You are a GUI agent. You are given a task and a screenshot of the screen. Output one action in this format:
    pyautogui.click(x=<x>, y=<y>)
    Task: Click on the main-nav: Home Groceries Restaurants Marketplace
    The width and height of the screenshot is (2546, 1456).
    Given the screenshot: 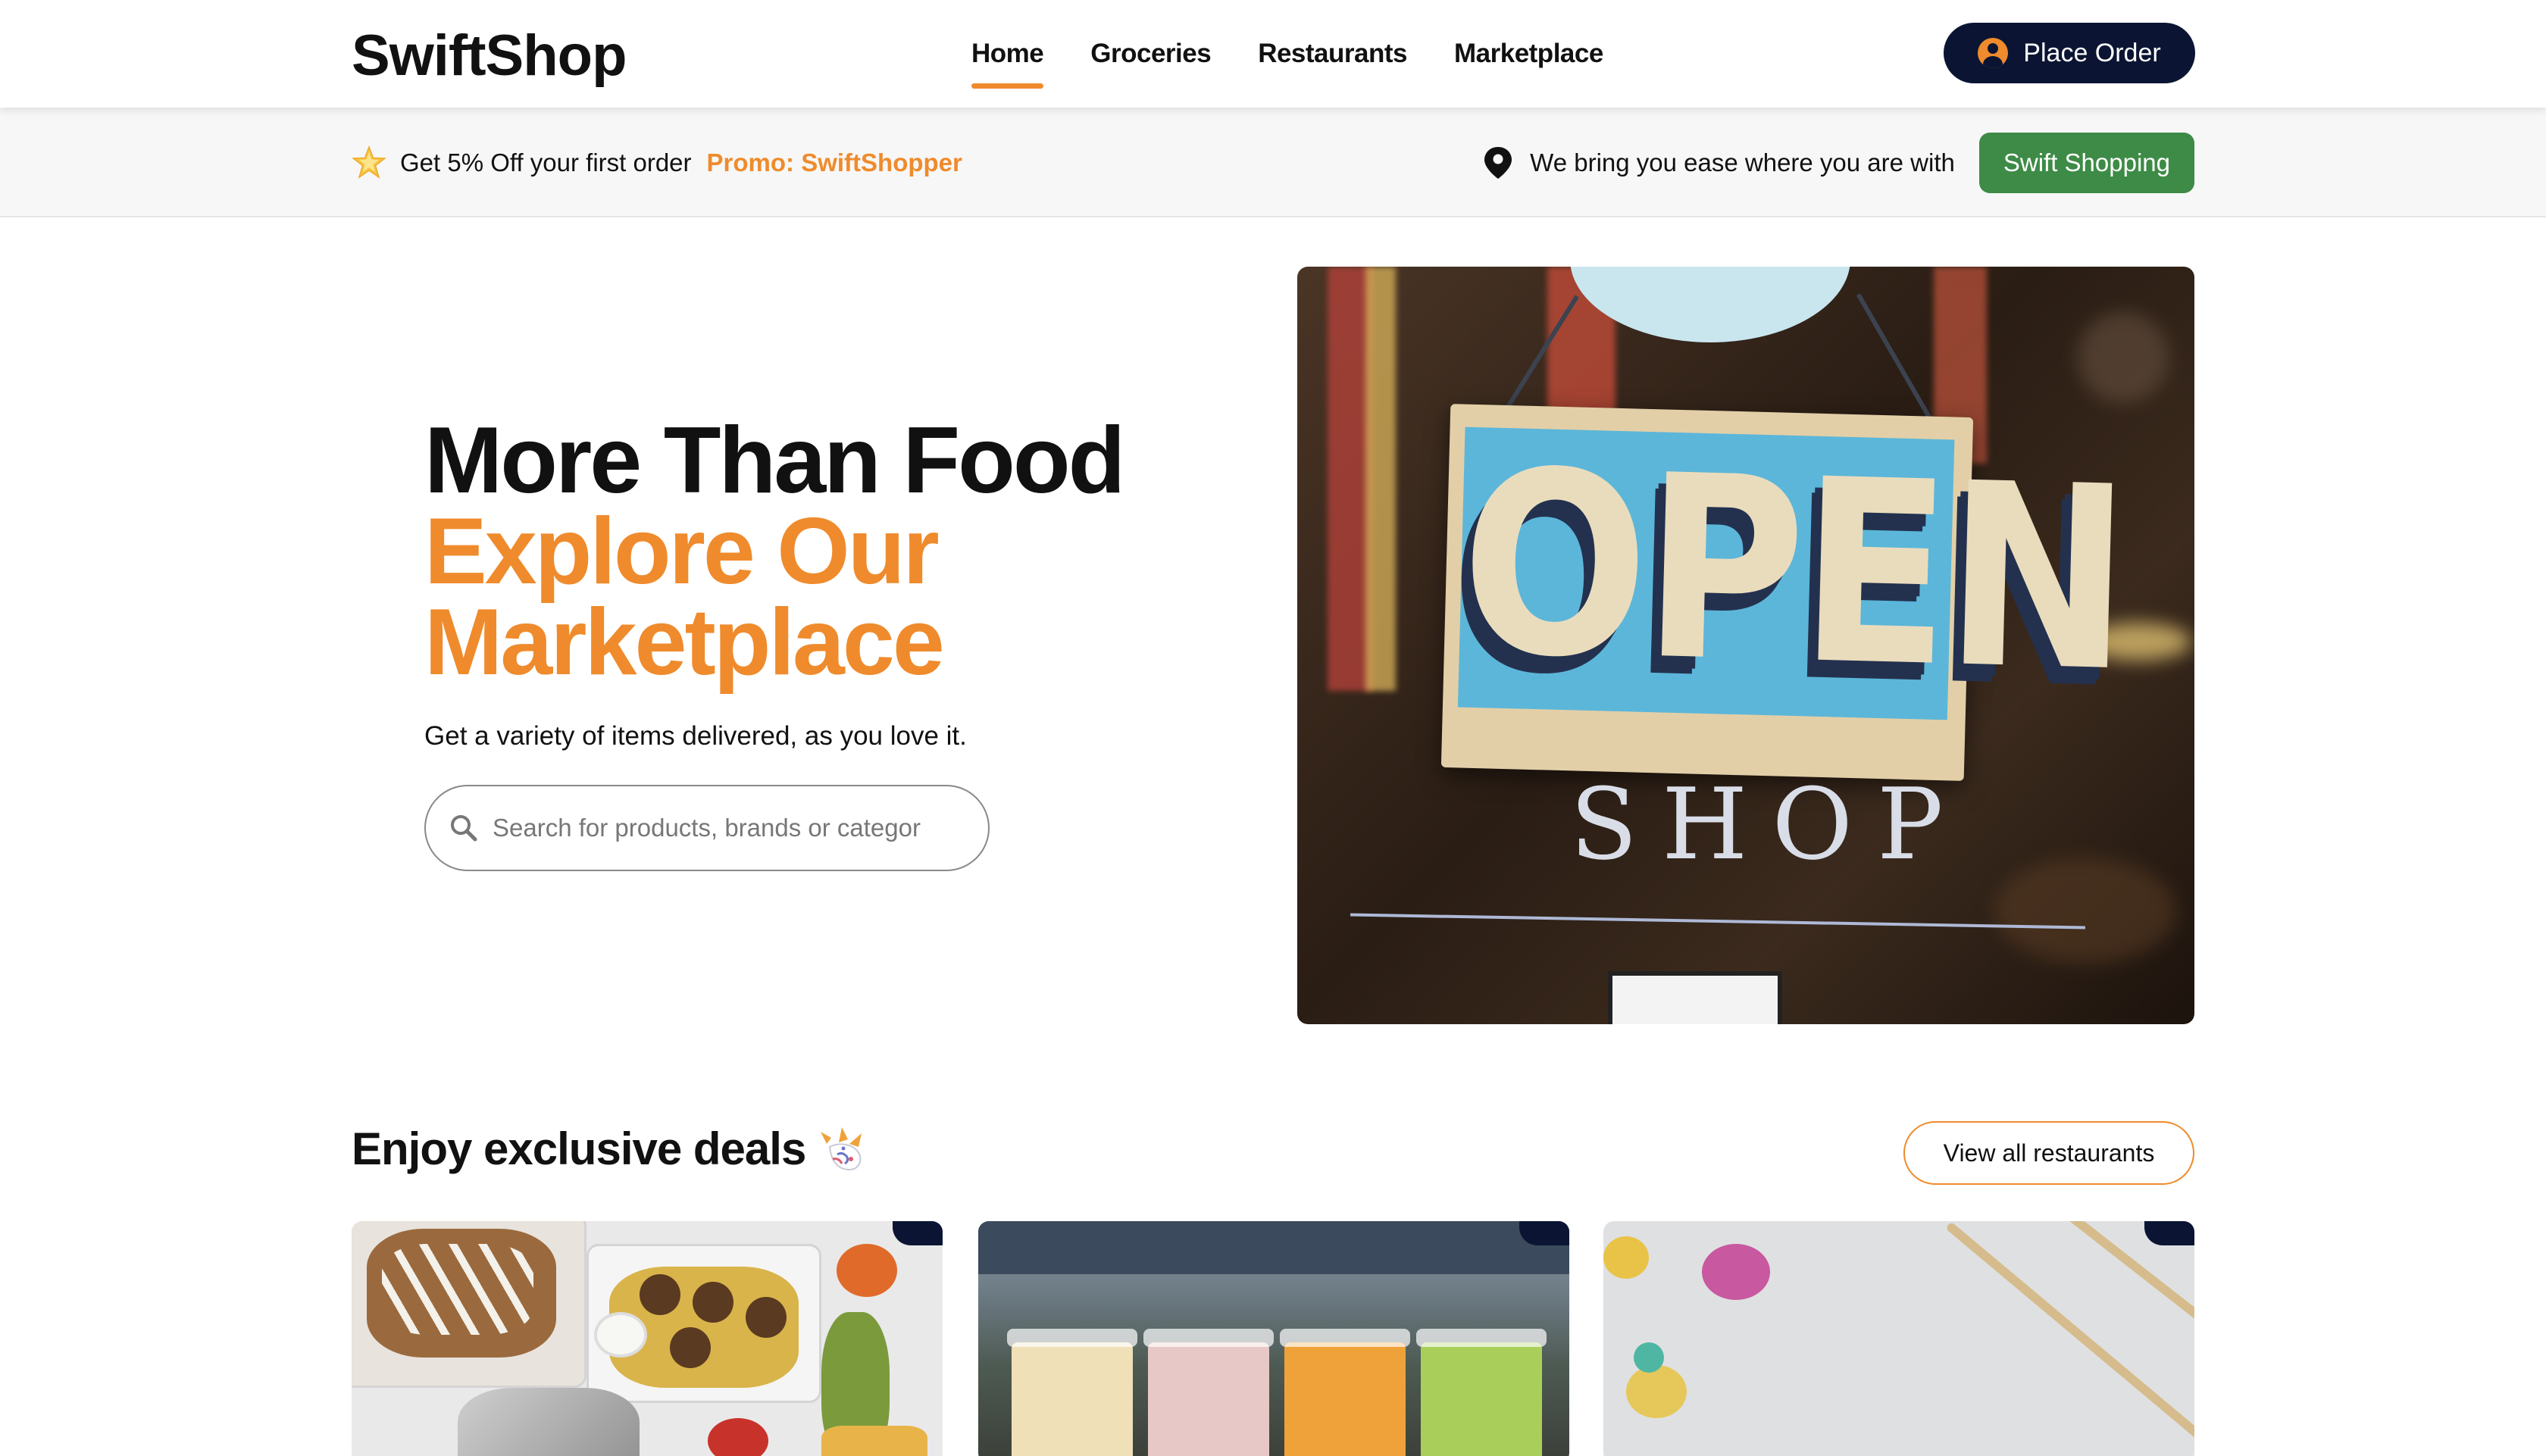 What is the action you would take?
    pyautogui.click(x=1287, y=54)
    